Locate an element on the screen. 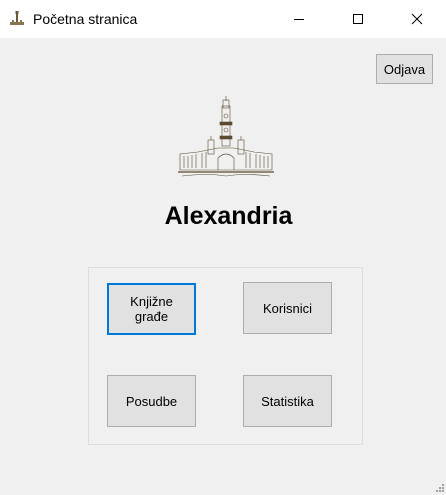  logout-button: Odjava is located at coordinates (404, 69).